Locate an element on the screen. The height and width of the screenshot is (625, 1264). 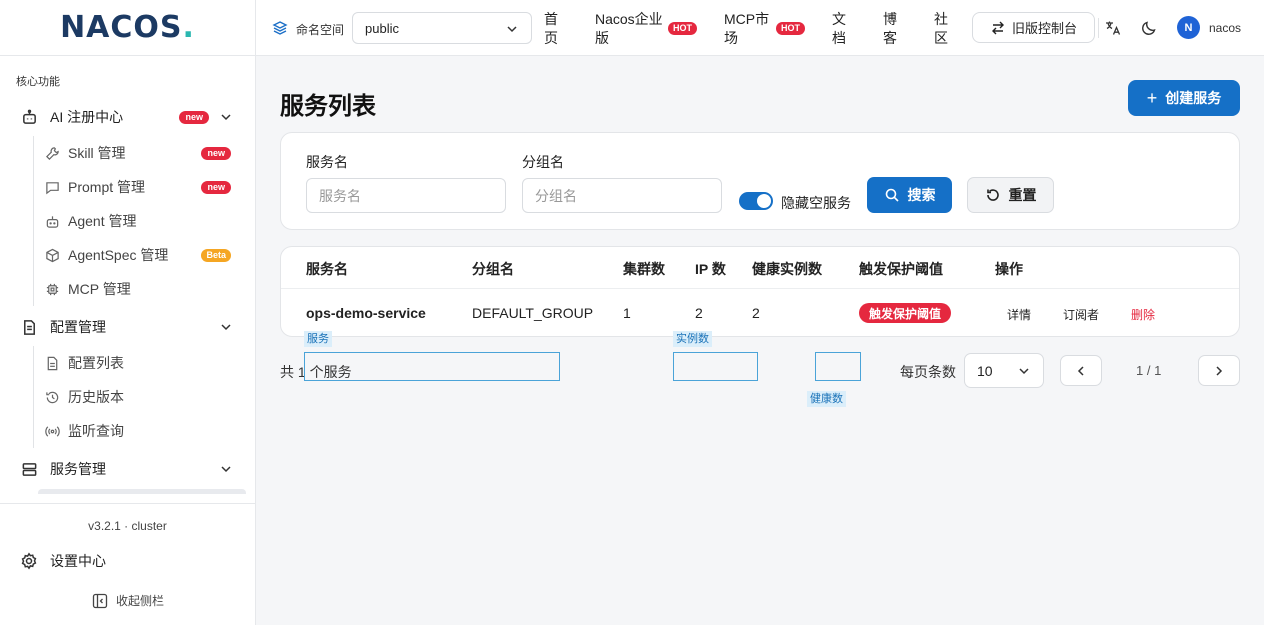
column-header: 集群数 is located at coordinates (644, 269).